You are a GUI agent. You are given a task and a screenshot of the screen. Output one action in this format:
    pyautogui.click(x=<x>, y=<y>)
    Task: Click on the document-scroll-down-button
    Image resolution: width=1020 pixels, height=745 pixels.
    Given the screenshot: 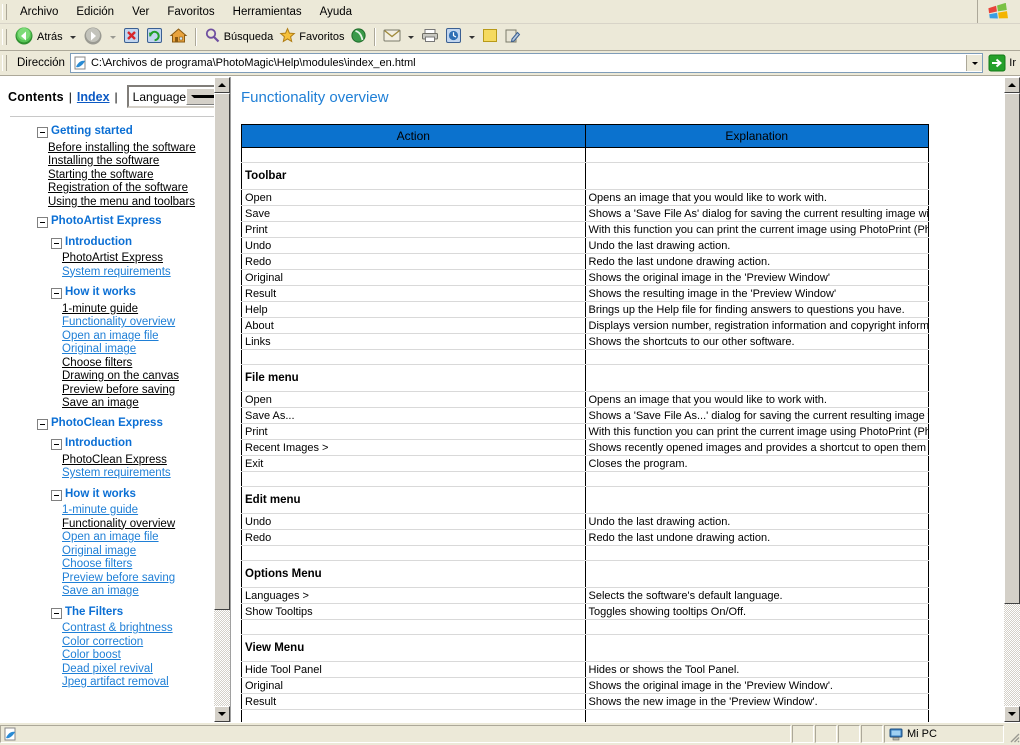 What is the action you would take?
    pyautogui.click(x=1012, y=714)
    